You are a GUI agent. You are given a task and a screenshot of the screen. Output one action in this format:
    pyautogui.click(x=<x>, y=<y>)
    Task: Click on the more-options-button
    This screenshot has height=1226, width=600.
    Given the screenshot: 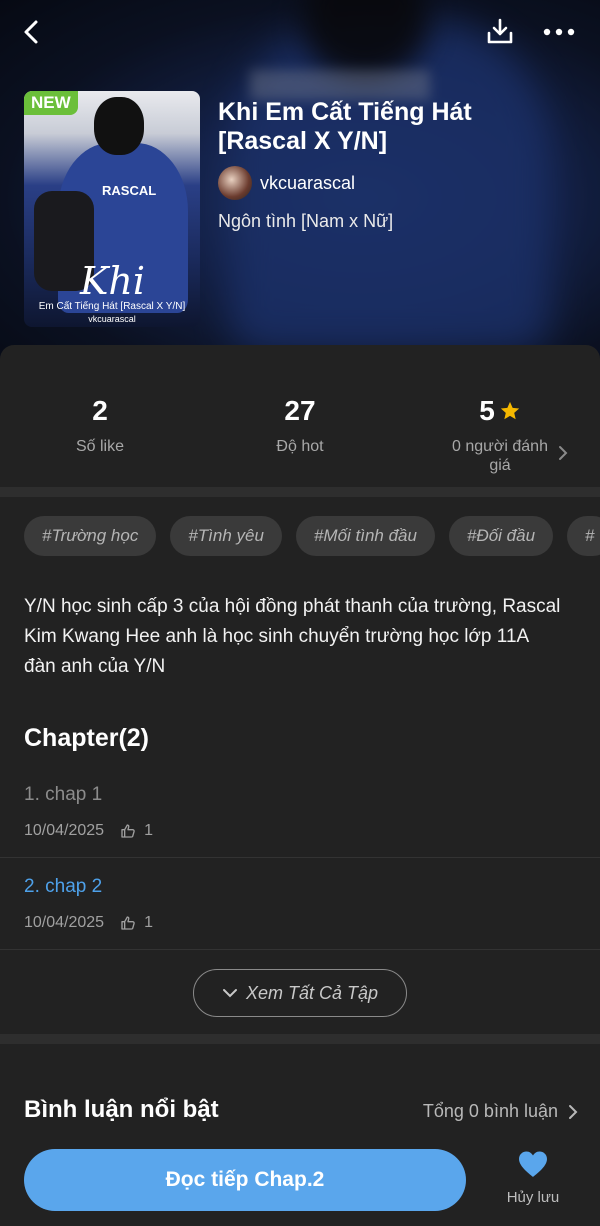 What is the action you would take?
    pyautogui.click(x=559, y=32)
    